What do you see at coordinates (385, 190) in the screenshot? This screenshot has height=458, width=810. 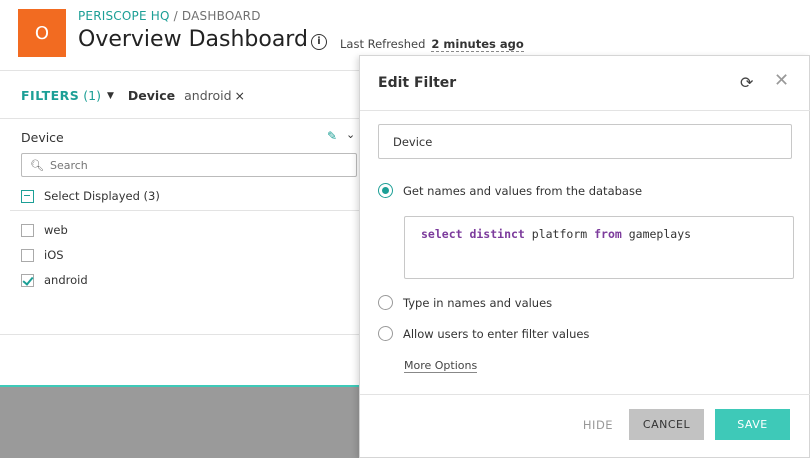 I see `radio-selected` at bounding box center [385, 190].